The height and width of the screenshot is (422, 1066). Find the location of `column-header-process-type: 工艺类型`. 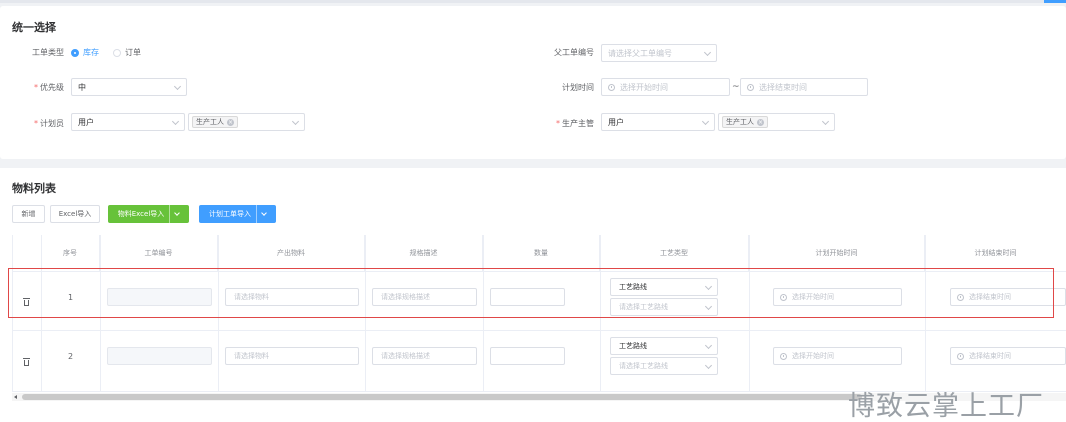

column-header-process-type: 工艺类型 is located at coordinates (674, 253).